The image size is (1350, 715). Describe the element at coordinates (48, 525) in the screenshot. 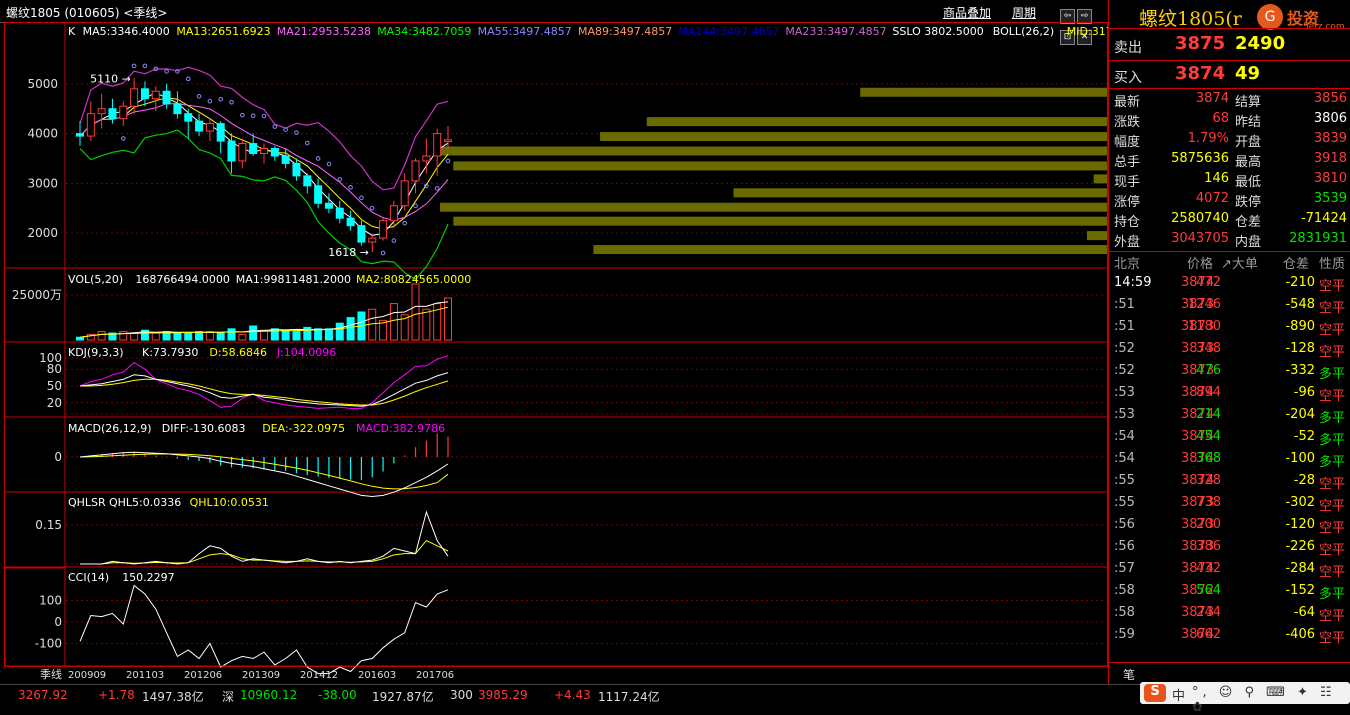

I see `qhl-ytick-label: 0.15` at that location.